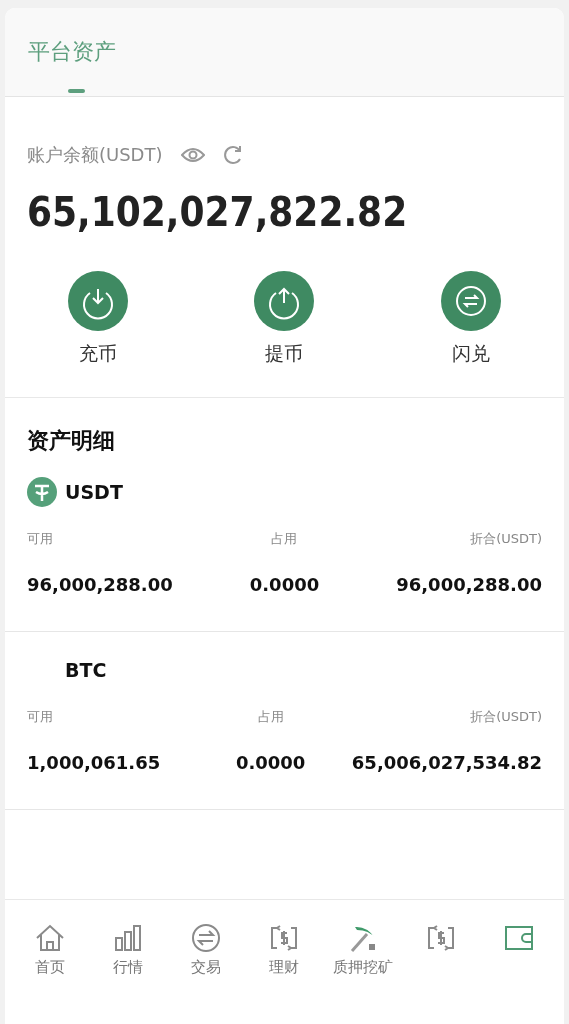 The image size is (569, 1024). Describe the element at coordinates (206, 938) in the screenshot. I see `exchange-icon` at that location.